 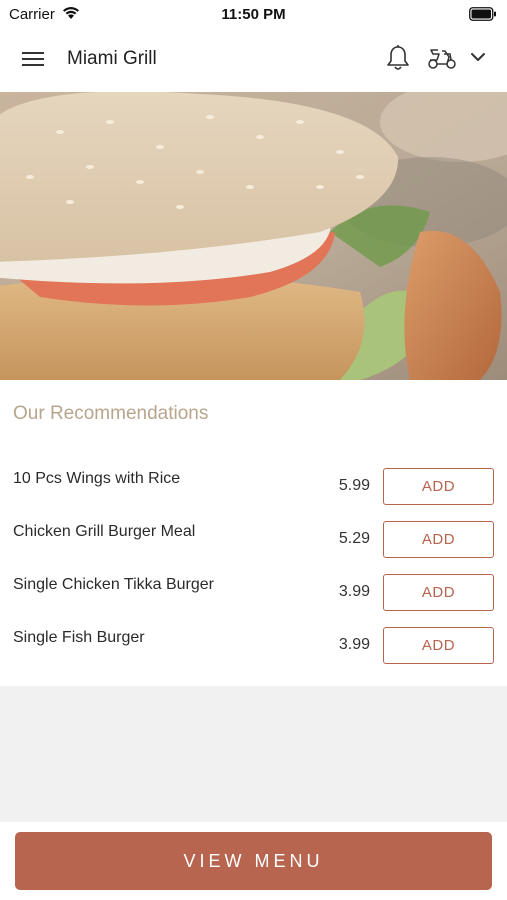 I want to click on chevron-down-icon, so click(x=478, y=59).